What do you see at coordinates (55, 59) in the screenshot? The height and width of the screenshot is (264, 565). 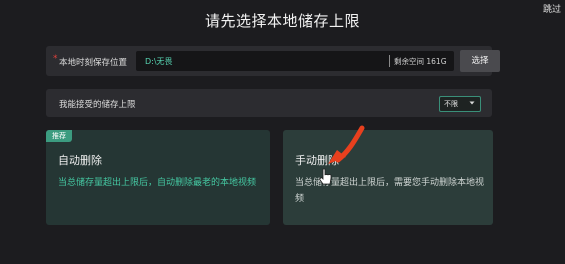 I see `required-mark: *` at bounding box center [55, 59].